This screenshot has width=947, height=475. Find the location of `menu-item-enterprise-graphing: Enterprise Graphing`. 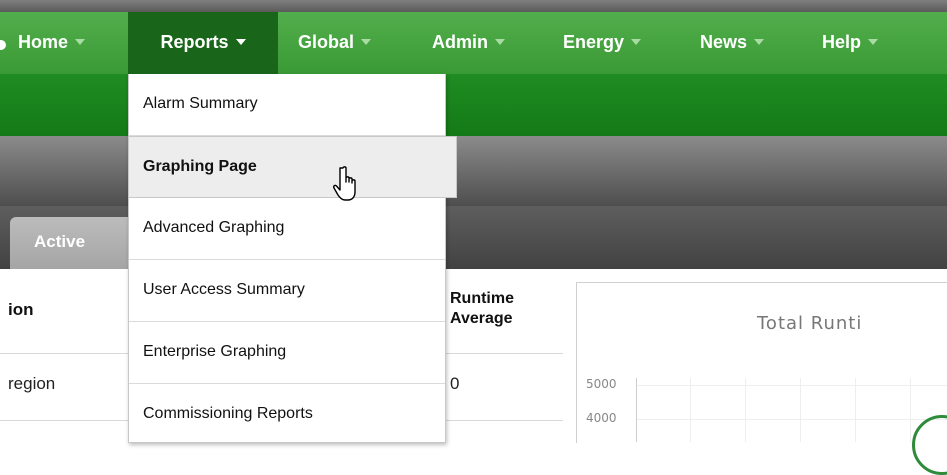

menu-item-enterprise-graphing: Enterprise Graphing is located at coordinates (287, 353).